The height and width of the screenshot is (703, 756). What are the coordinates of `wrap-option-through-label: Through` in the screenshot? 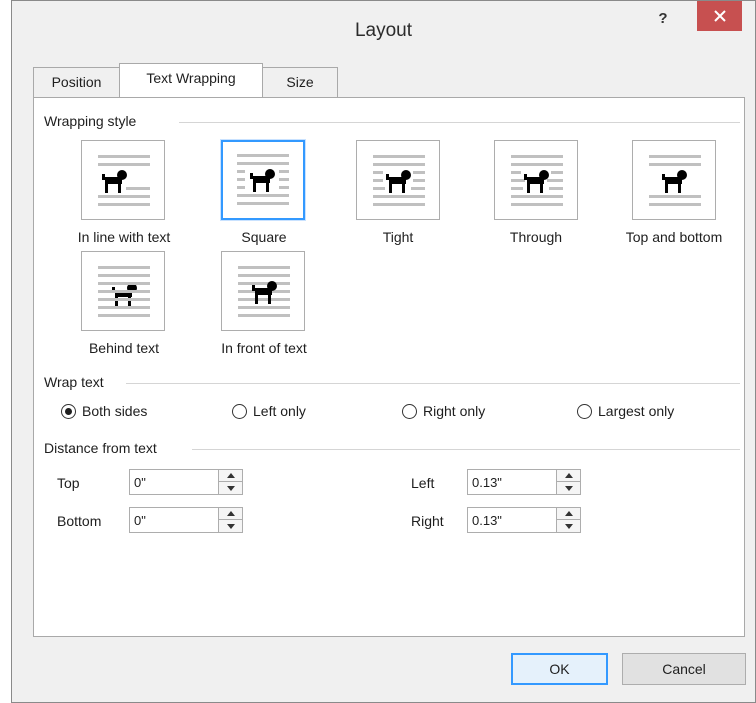 It's located at (536, 237).